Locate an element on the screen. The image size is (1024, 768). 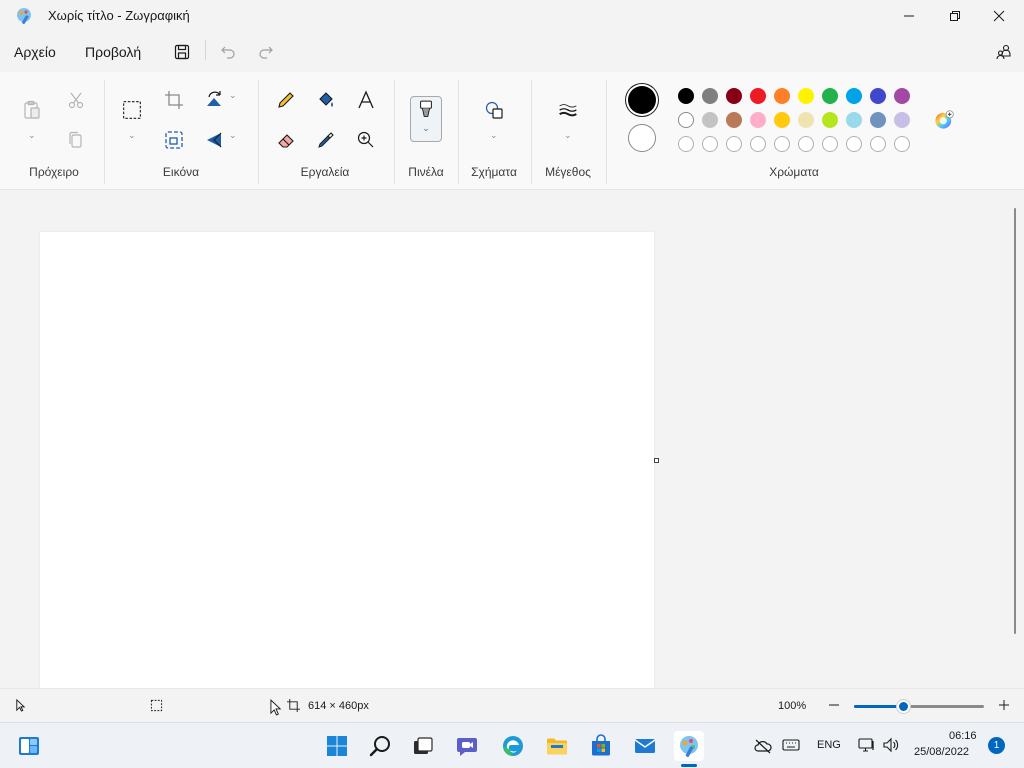
flip-button is located at coordinates (214, 140).